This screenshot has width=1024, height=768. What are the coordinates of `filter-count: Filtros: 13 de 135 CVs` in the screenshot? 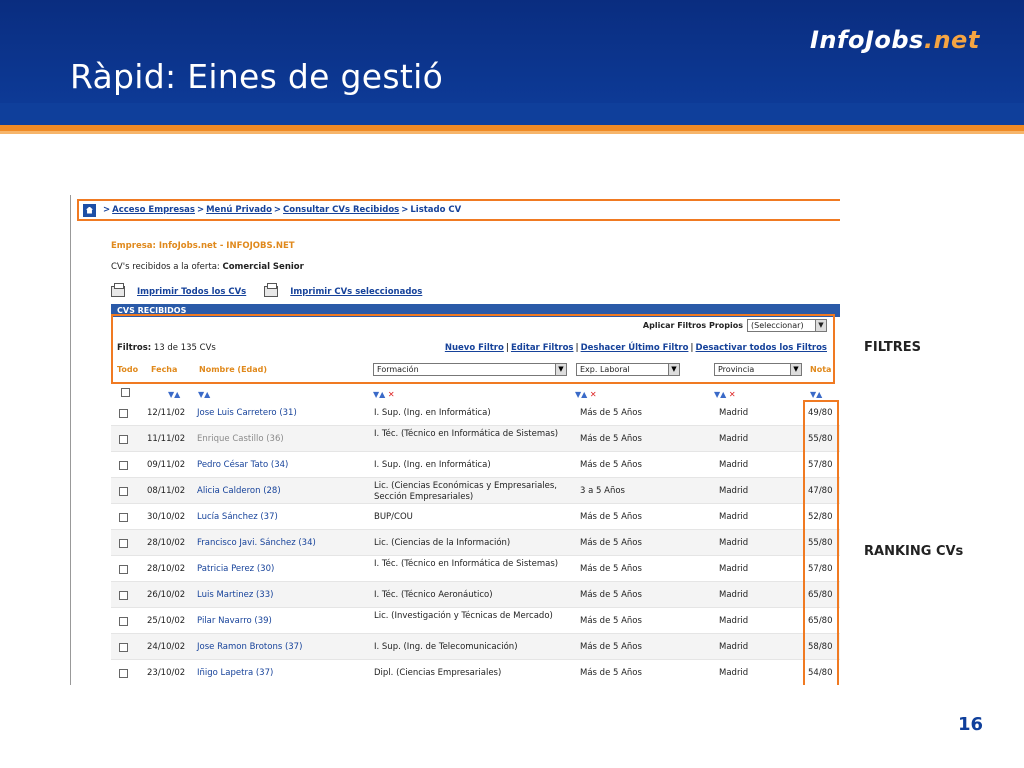 It's located at (166, 348).